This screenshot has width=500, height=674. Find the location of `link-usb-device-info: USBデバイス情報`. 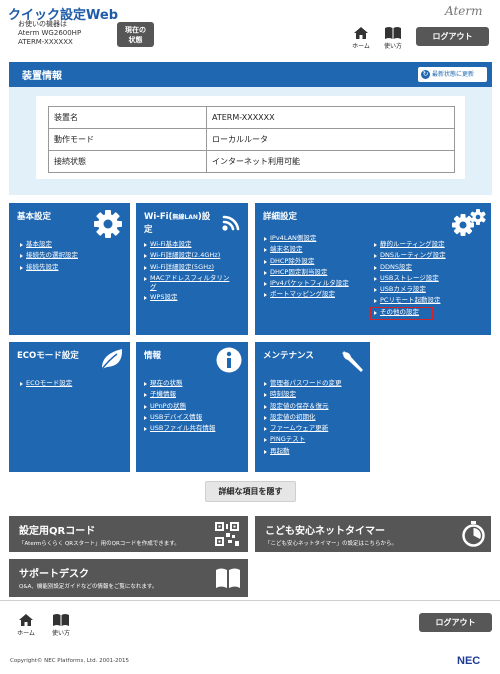

link-usb-device-info: USBデバイス情報 is located at coordinates (176, 417).